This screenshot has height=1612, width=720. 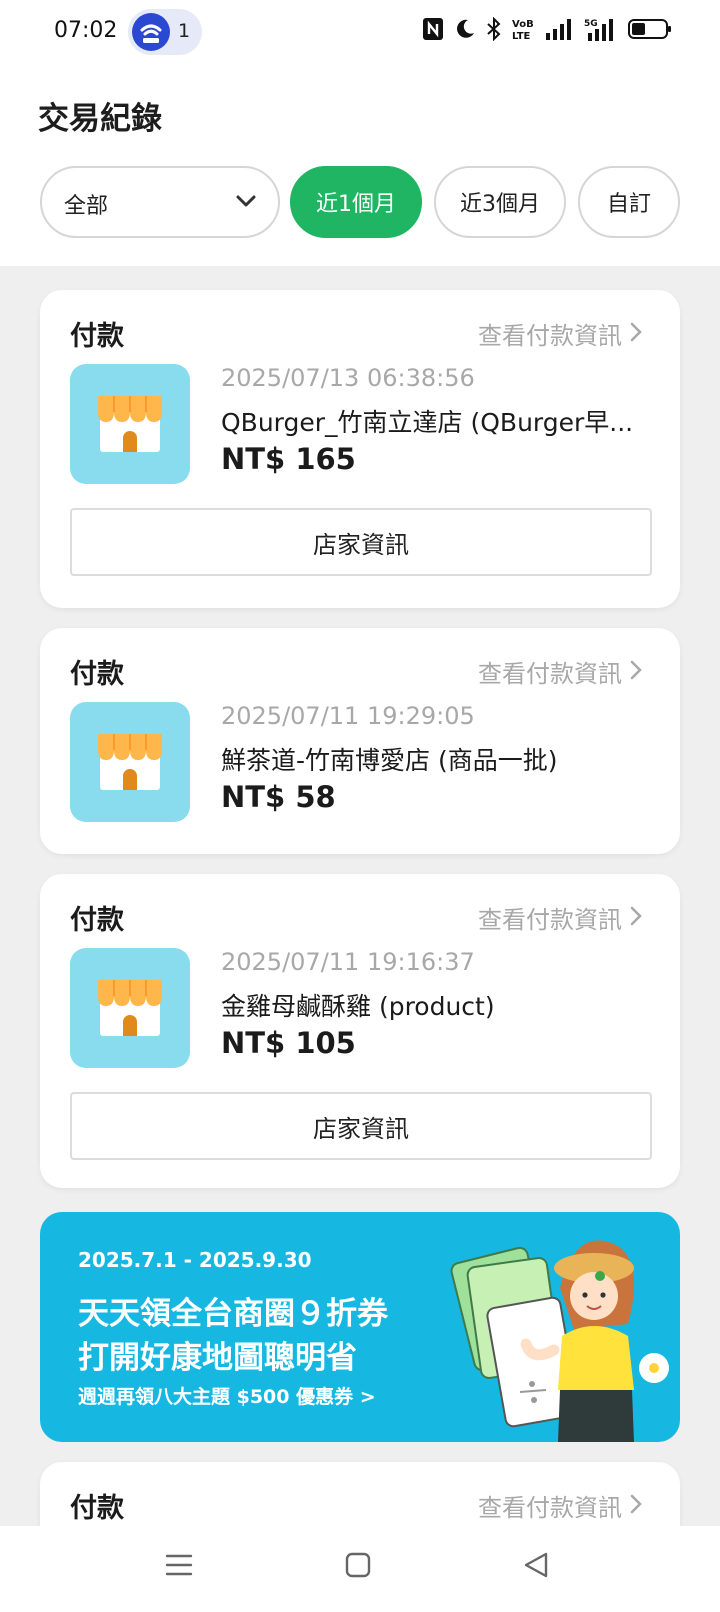 What do you see at coordinates (288, 1043) in the screenshot?
I see `transaction-amount: NT$ 105` at bounding box center [288, 1043].